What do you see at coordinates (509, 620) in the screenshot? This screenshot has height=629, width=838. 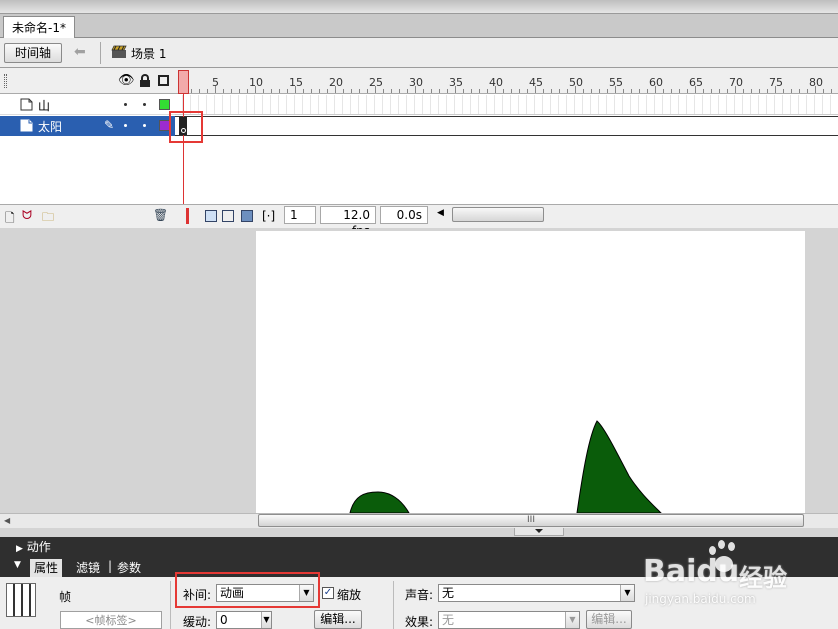 I see `effect-select: 无 ▼` at bounding box center [509, 620].